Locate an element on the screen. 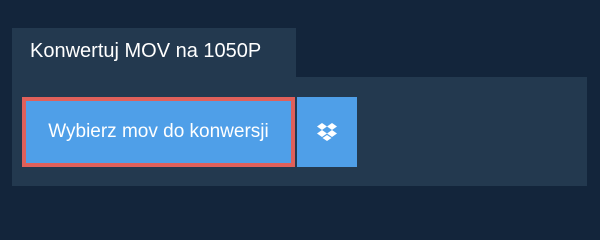  choose-file-button: Wybierz mov do konwersji is located at coordinates (158, 132).